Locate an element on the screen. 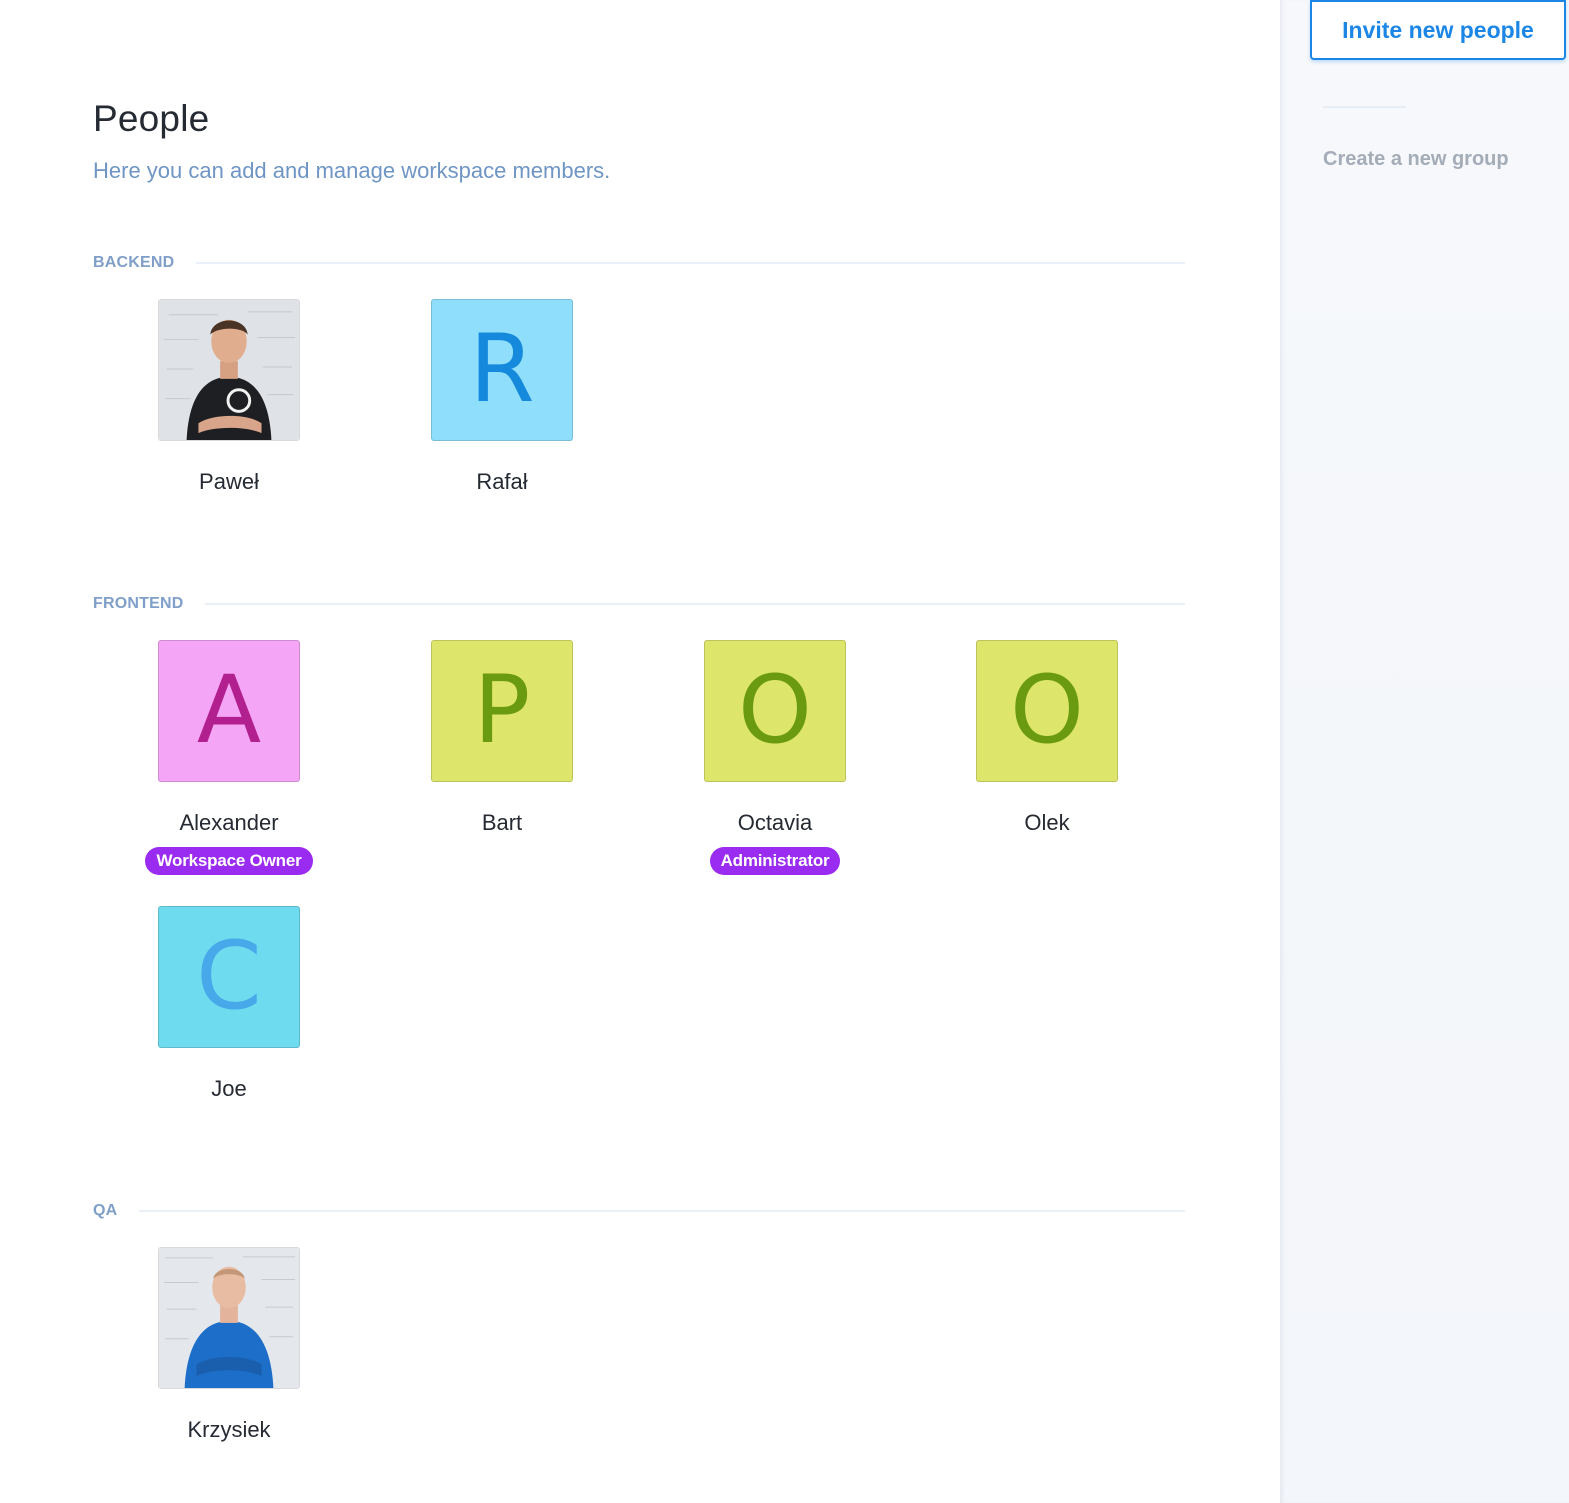 The height and width of the screenshot is (1503, 1569). group-header: BACKEND is located at coordinates (639, 263).